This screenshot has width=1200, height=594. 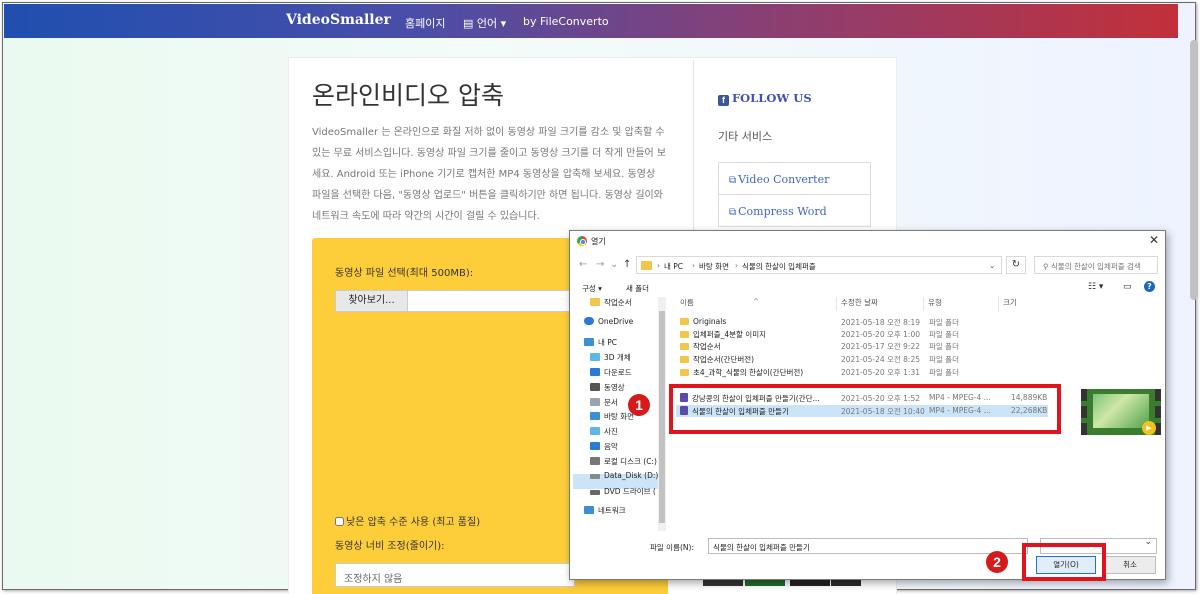 What do you see at coordinates (468, 23) in the screenshot?
I see `language-icon: ▤` at bounding box center [468, 23].